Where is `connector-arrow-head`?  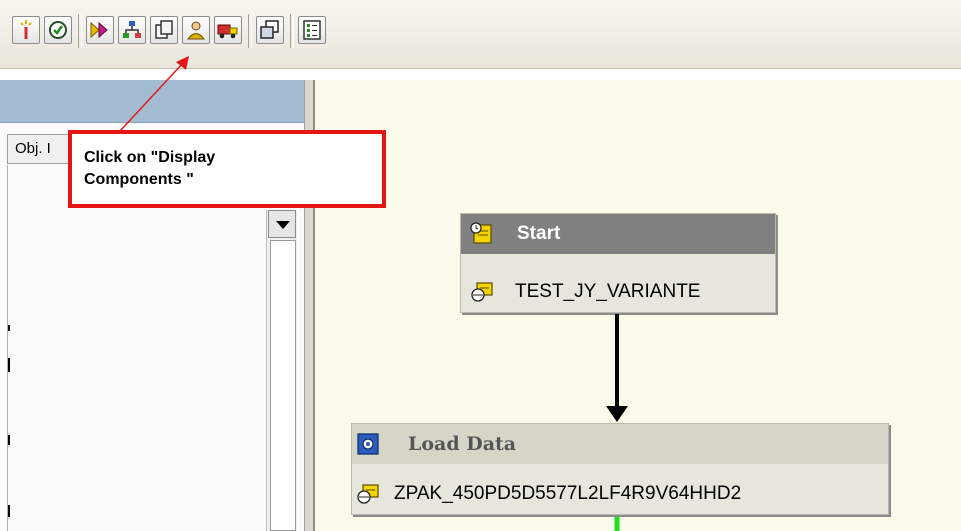 connector-arrow-head is located at coordinates (617, 414).